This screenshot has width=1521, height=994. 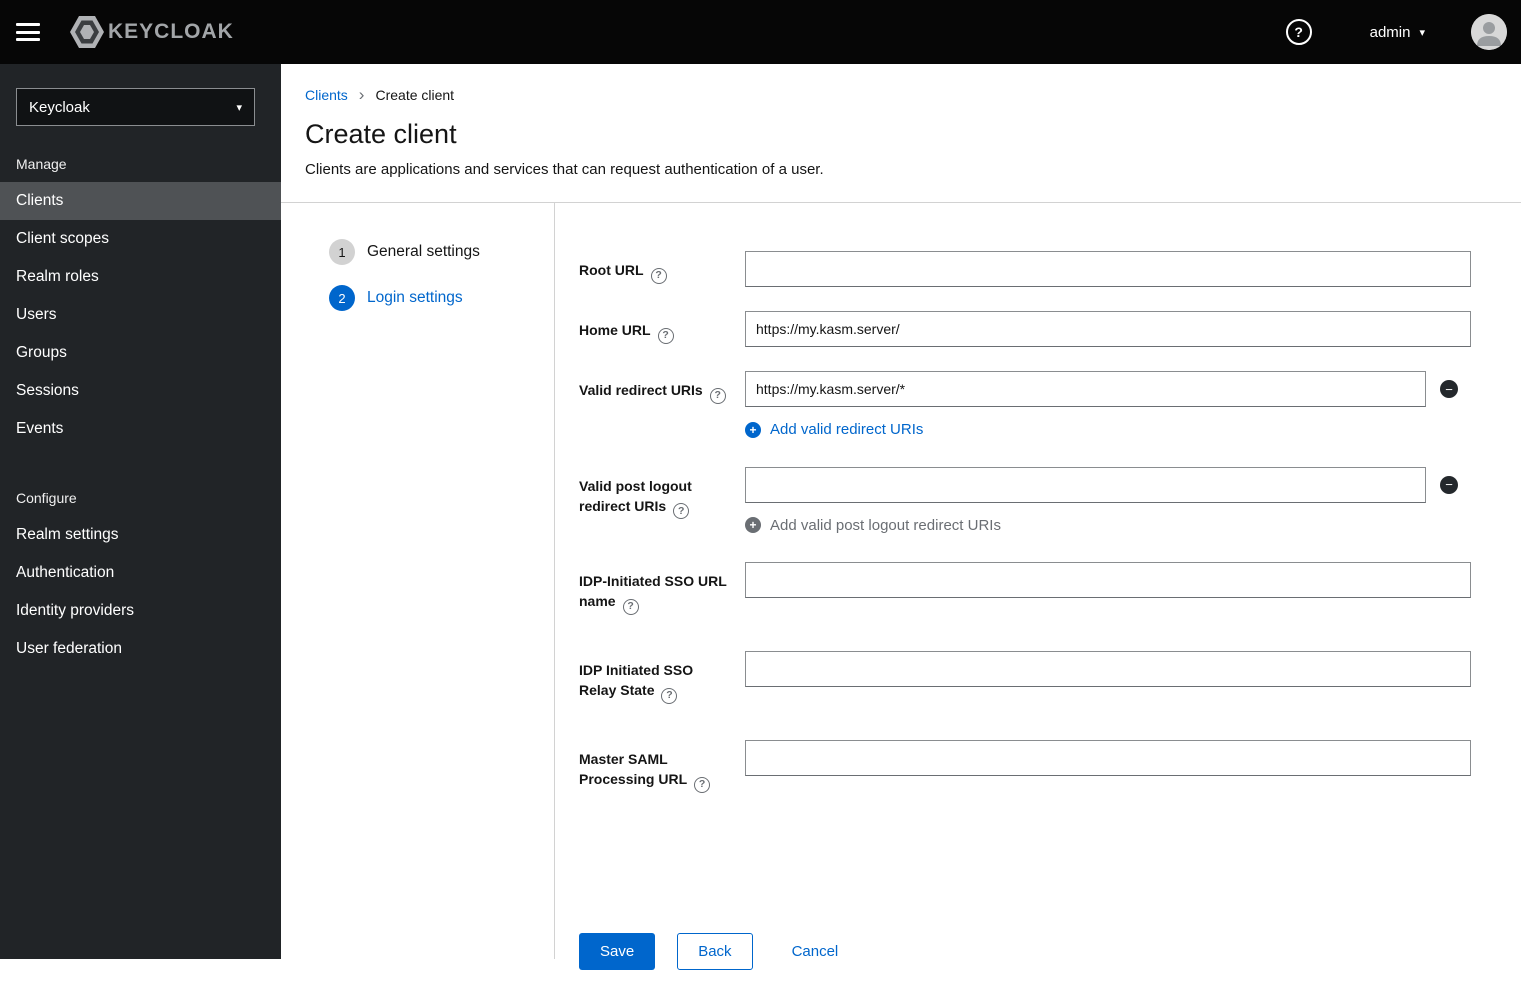 What do you see at coordinates (635, 485) in the screenshot?
I see `field-label-text: Valid post logout` at bounding box center [635, 485].